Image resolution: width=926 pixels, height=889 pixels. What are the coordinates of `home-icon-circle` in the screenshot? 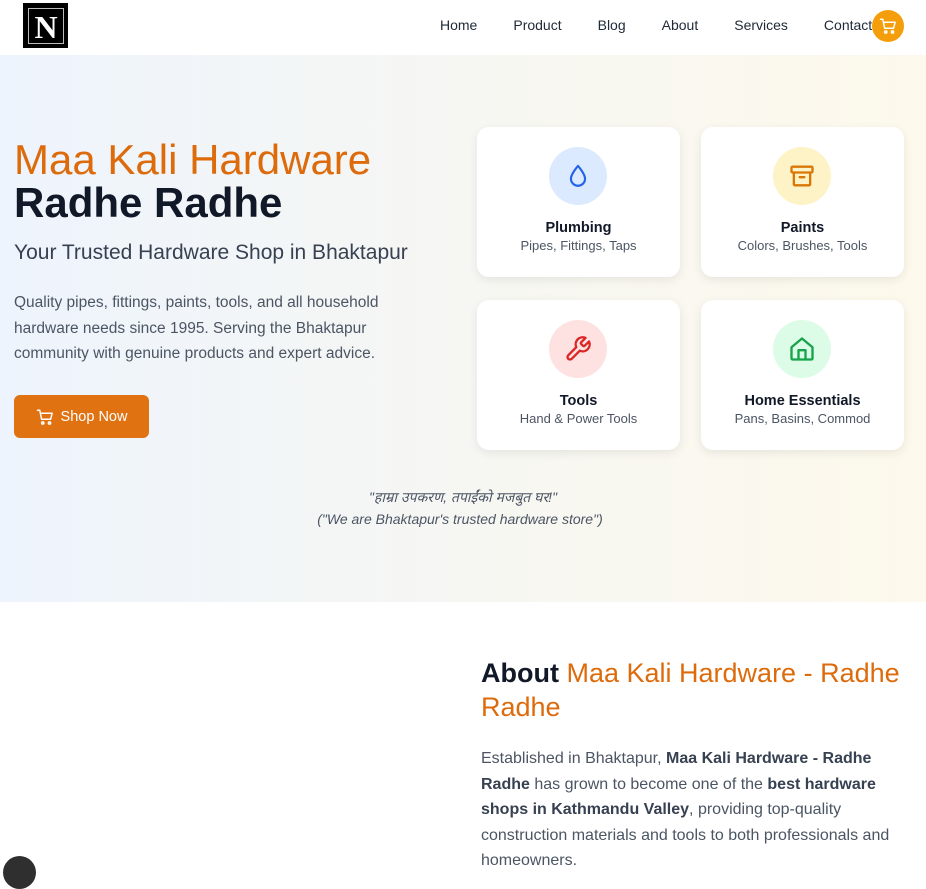 It's located at (802, 349).